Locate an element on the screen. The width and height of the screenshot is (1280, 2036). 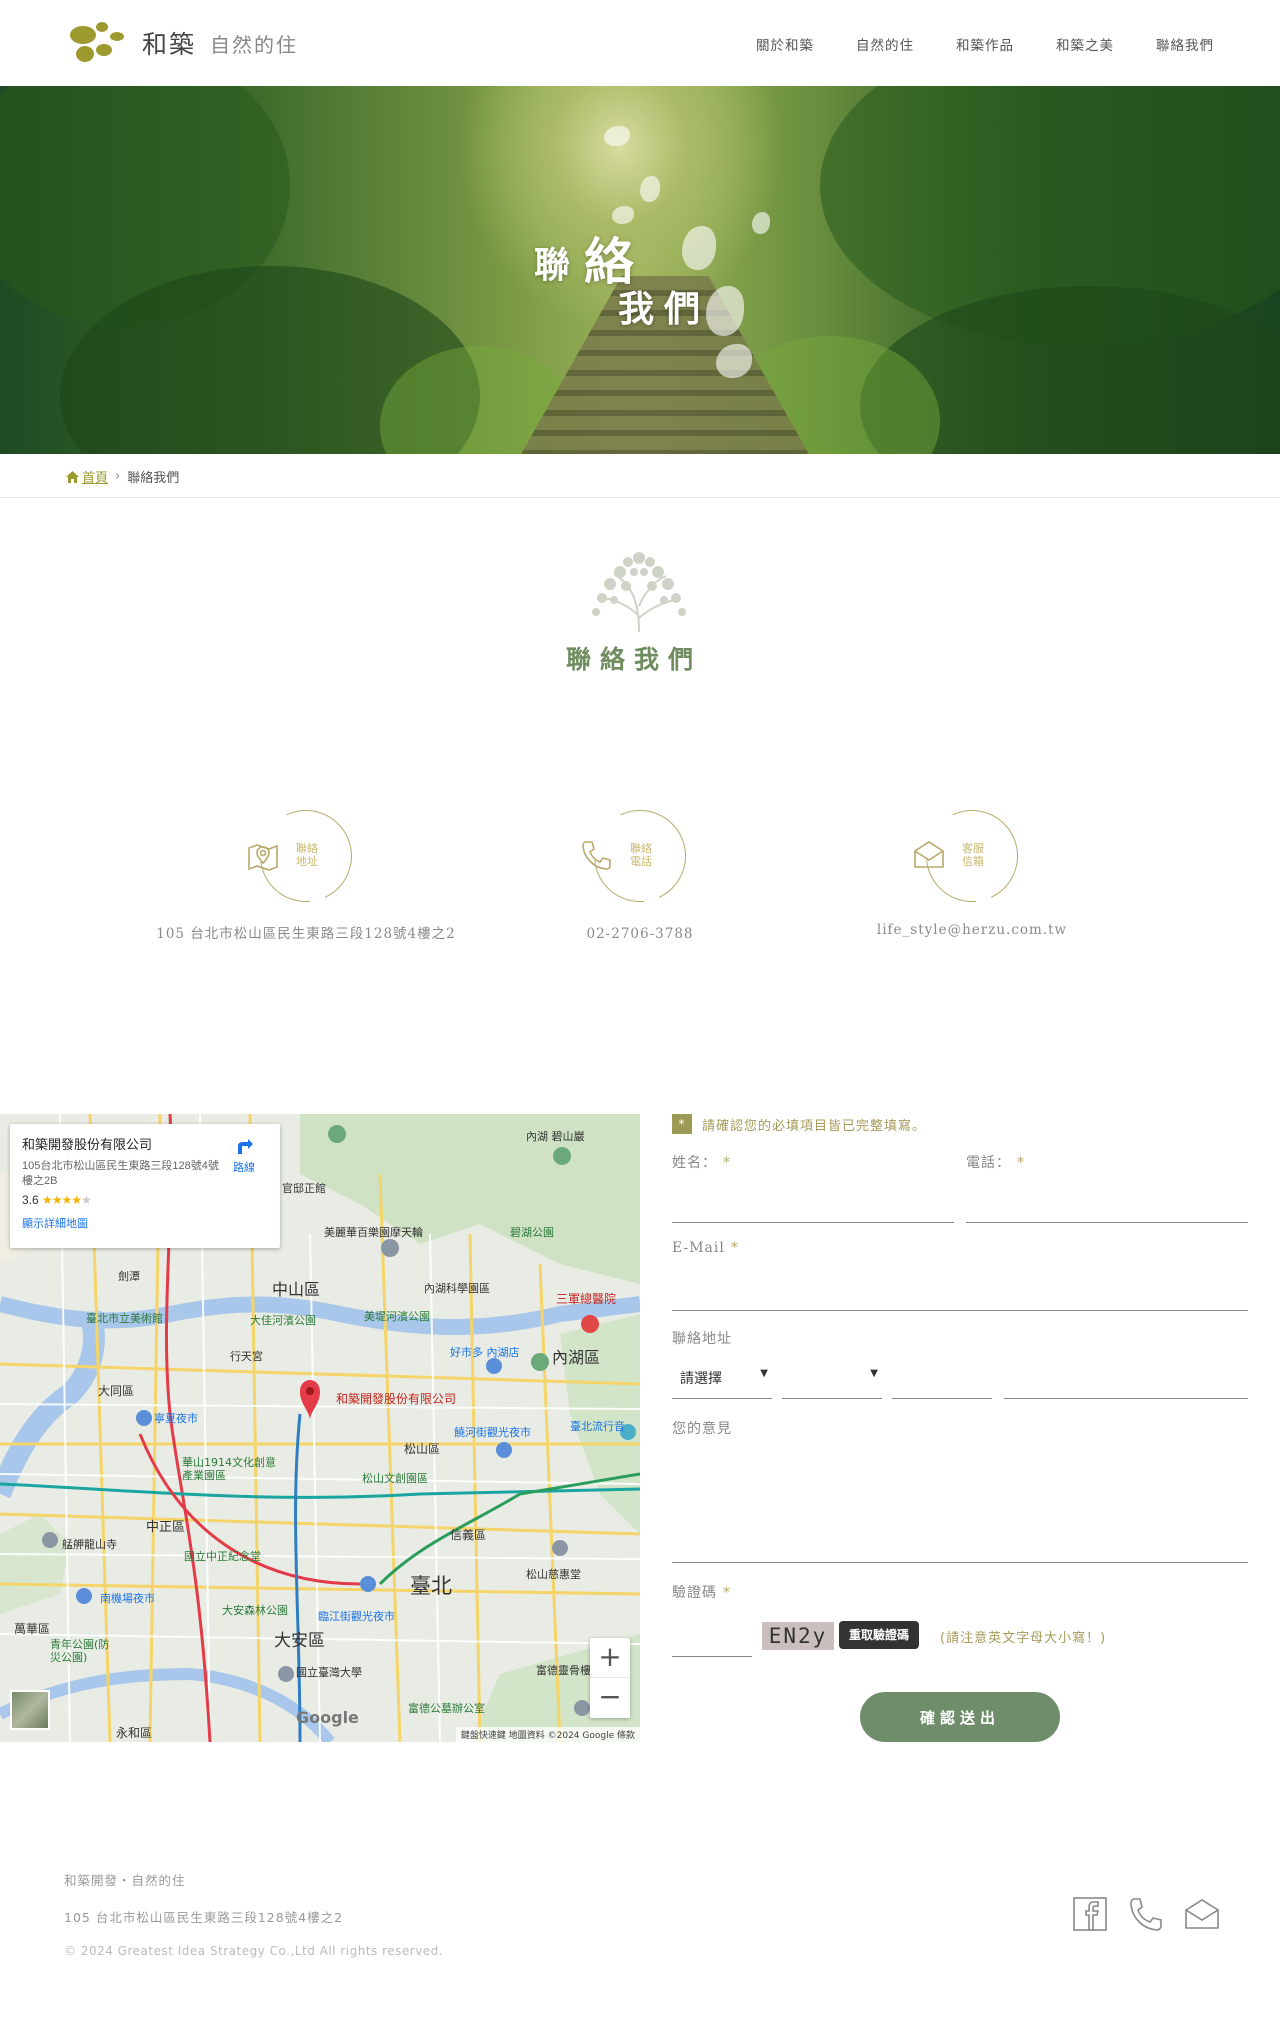
map-label: 艋舺龍山寺 is located at coordinates (89, 1544).